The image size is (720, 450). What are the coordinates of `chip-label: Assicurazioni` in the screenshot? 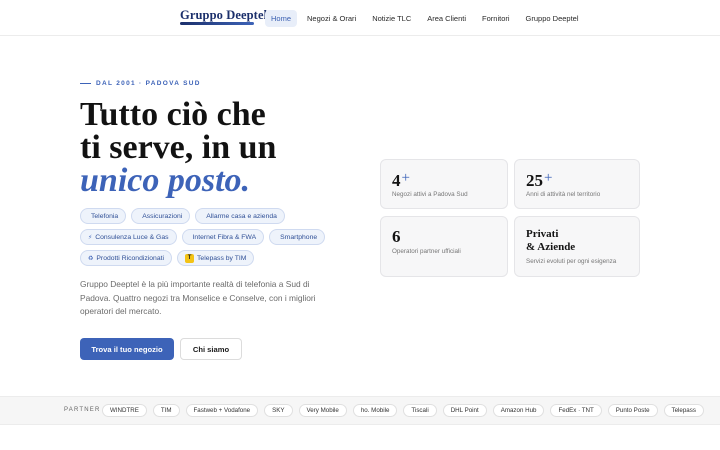 It's located at (162, 216).